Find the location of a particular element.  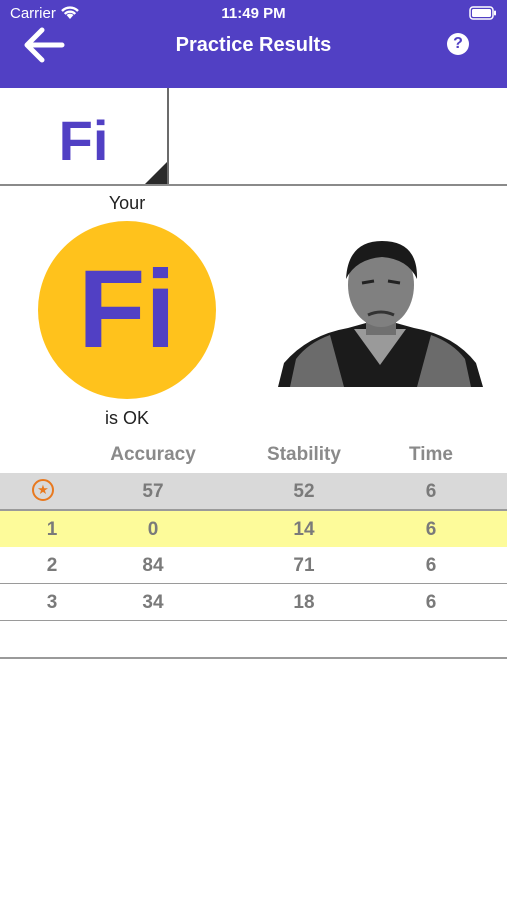

status-time: 11:49 PM is located at coordinates (253, 13).